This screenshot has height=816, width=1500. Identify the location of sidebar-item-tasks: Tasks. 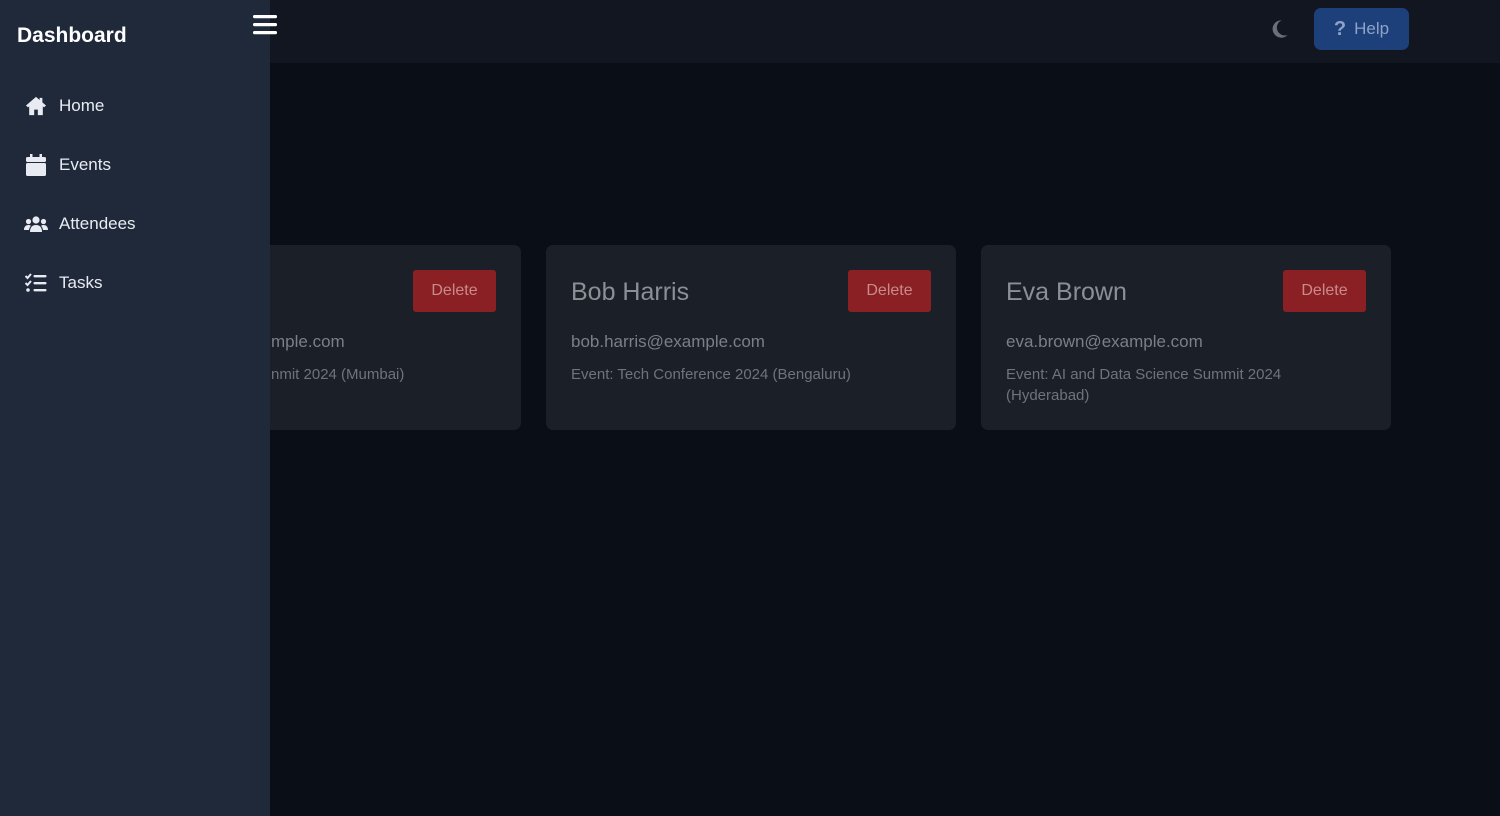
(135, 283).